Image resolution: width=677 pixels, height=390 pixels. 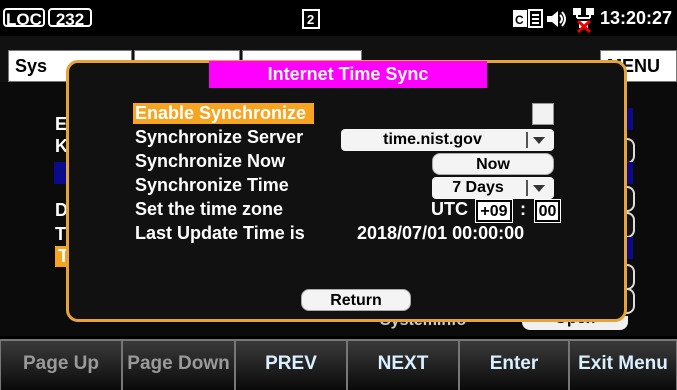 I want to click on synchronize-now-label: Synchronize Now, so click(x=210, y=161).